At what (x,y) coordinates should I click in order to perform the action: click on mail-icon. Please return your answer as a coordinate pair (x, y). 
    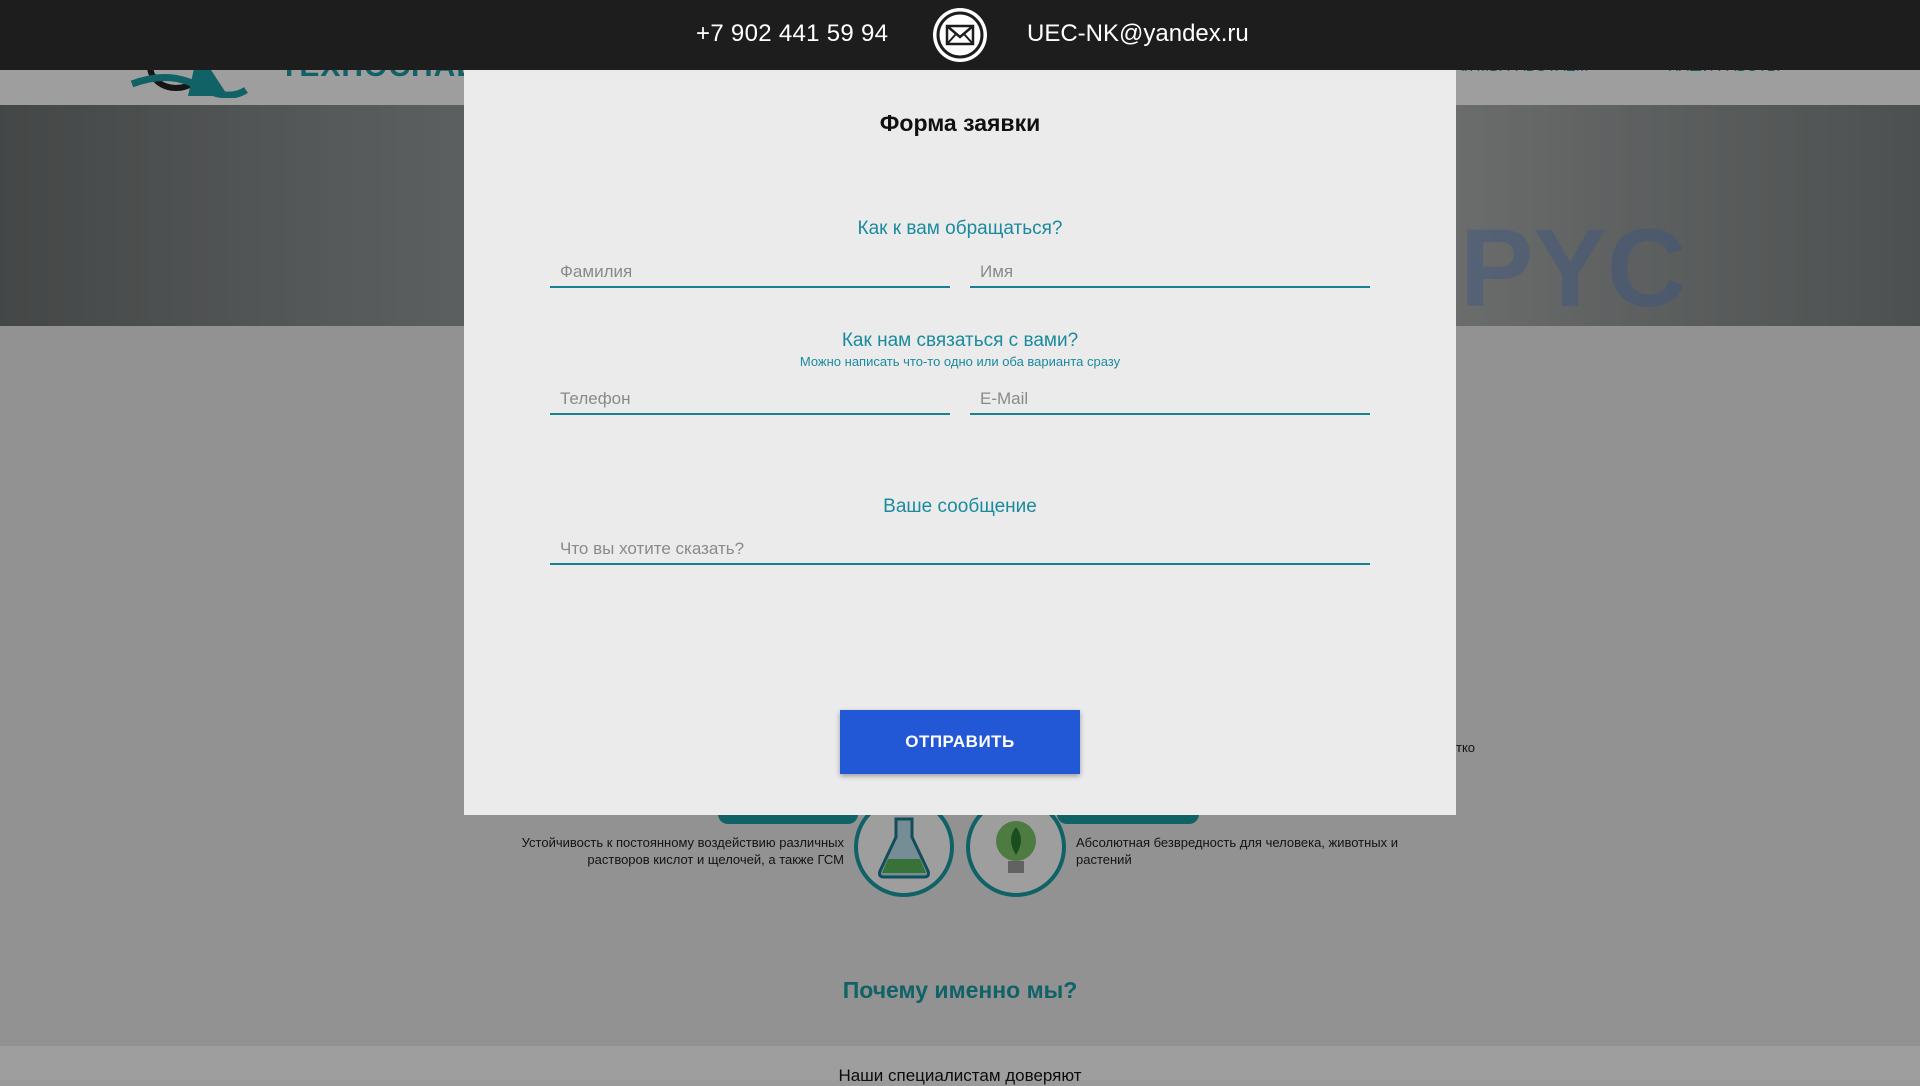
    Looking at the image, I should click on (960, 35).